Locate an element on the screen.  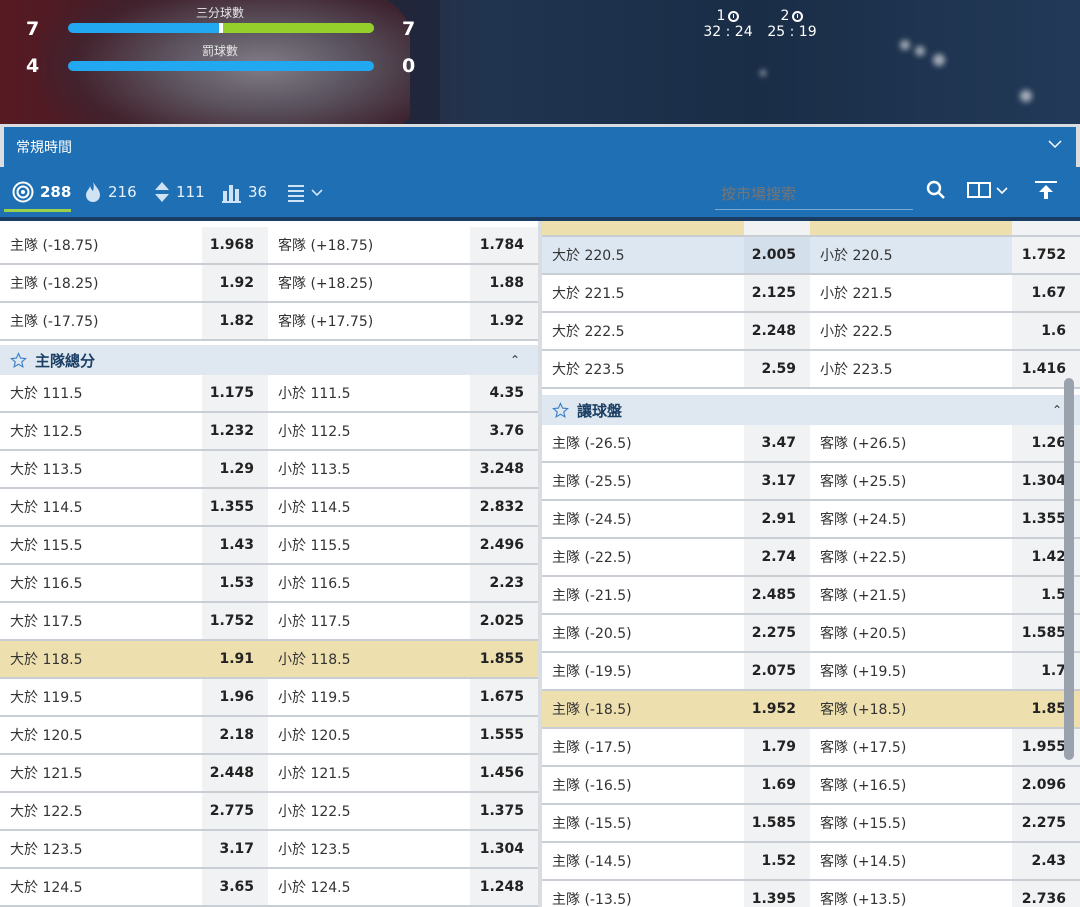
selection-name: 客隊 (+24.5) is located at coordinates (911, 519).